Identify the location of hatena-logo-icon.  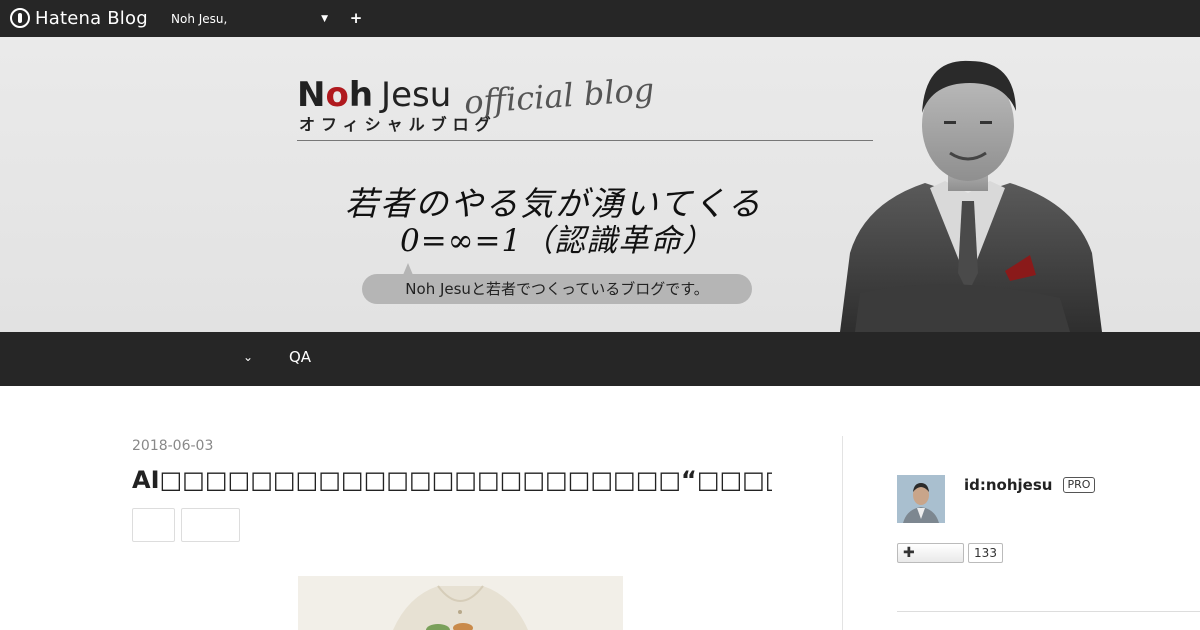
(20, 18).